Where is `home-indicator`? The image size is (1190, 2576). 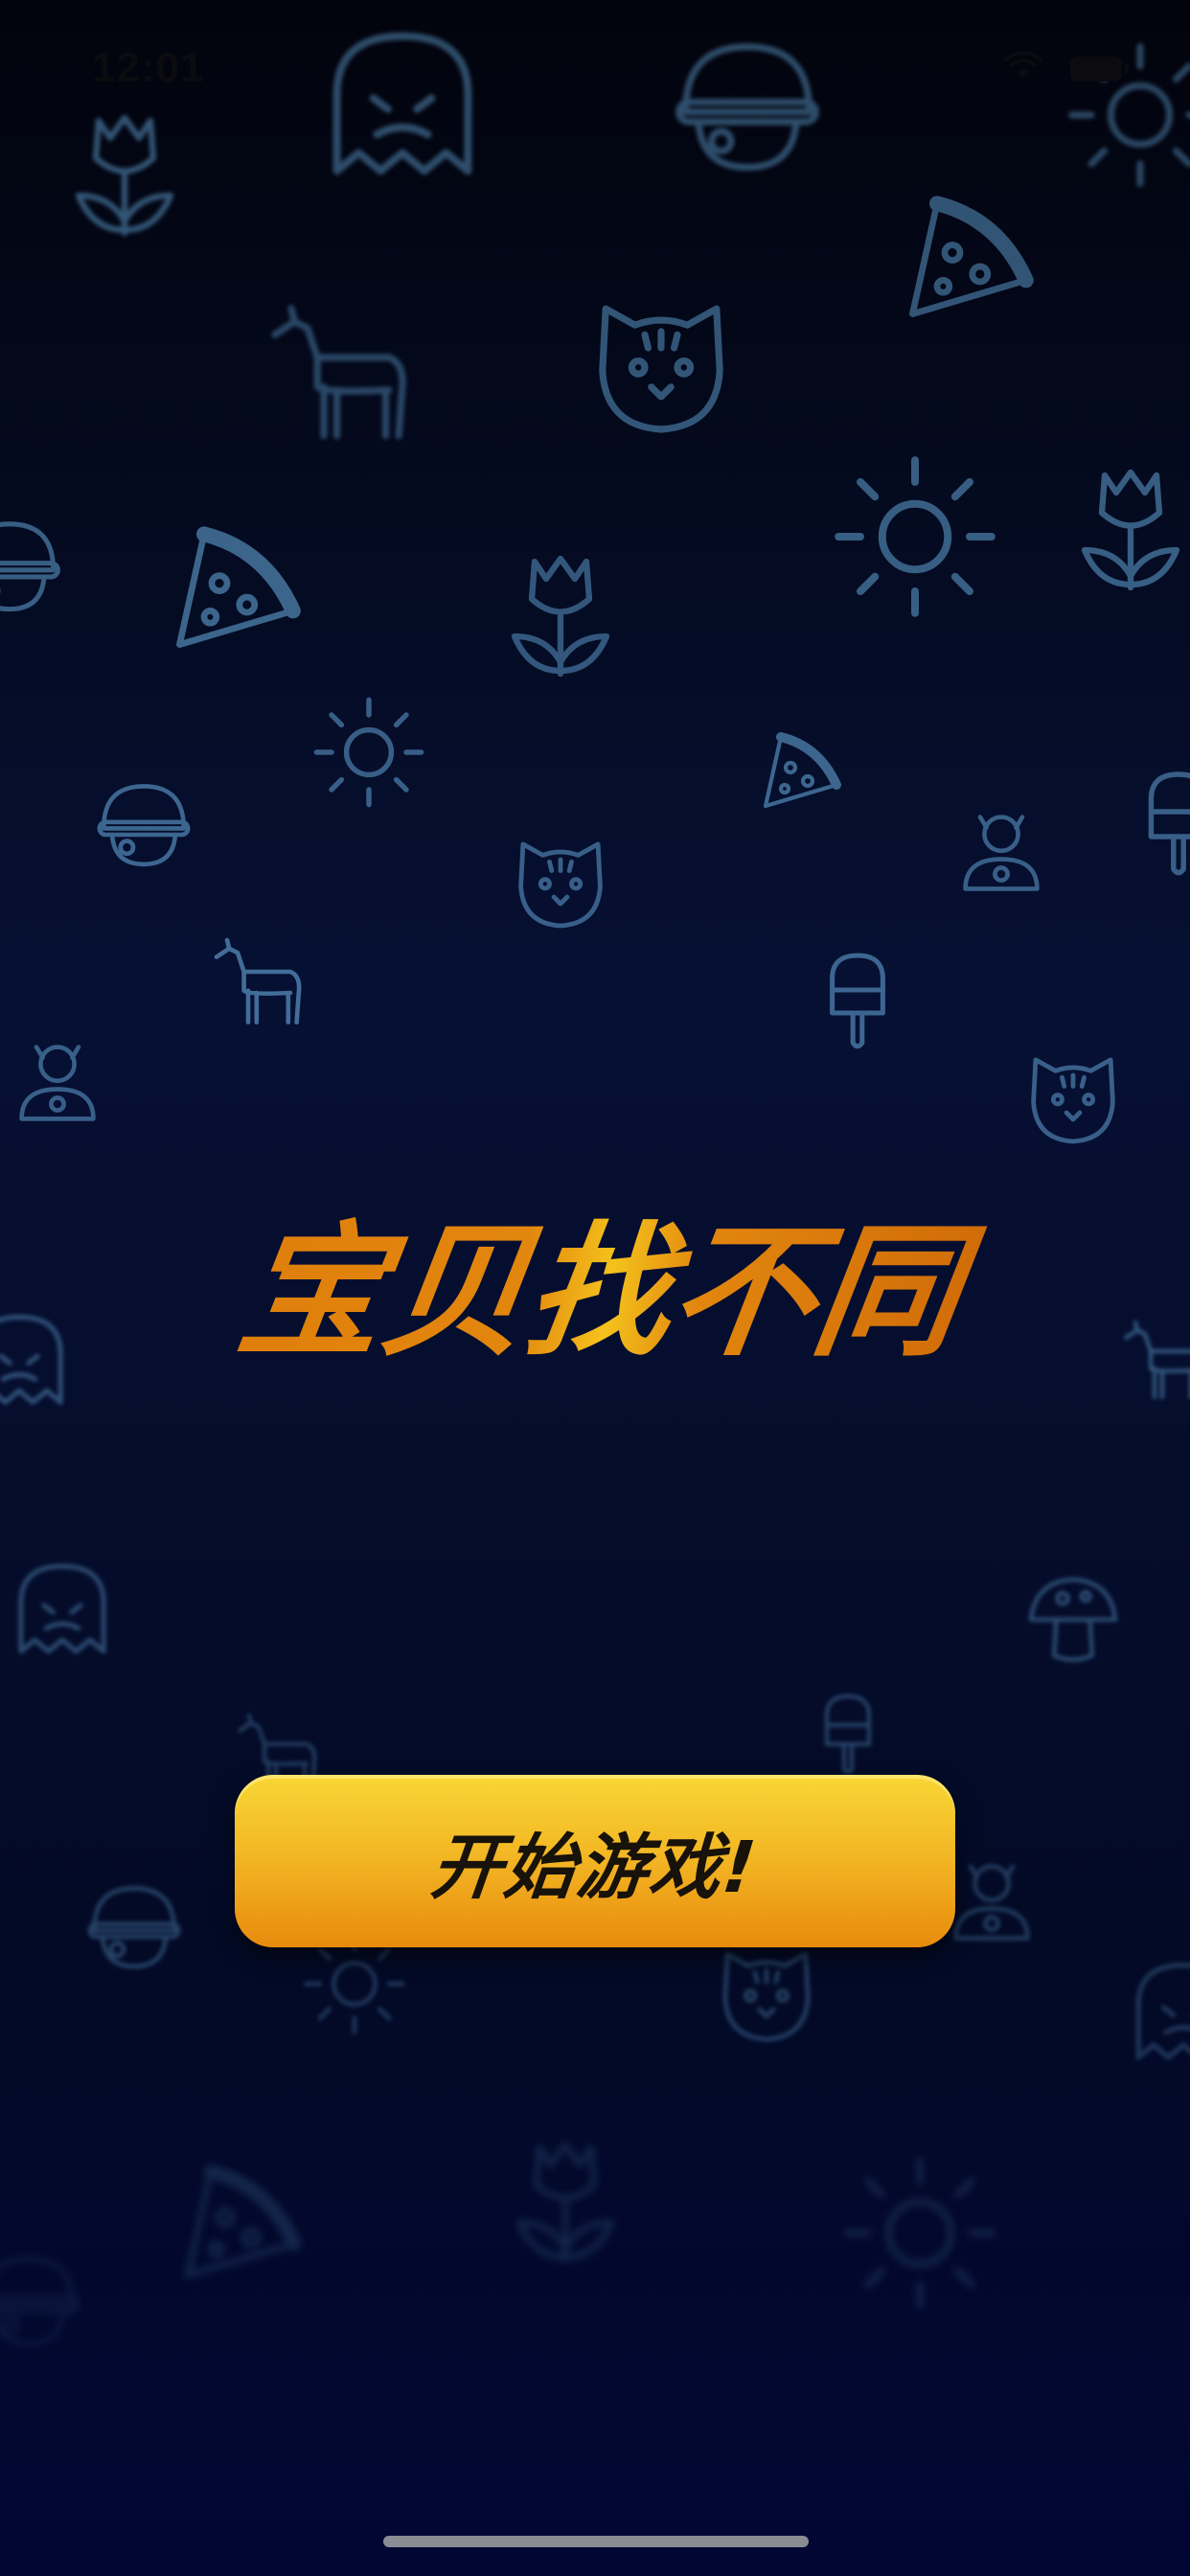 home-indicator is located at coordinates (596, 2541).